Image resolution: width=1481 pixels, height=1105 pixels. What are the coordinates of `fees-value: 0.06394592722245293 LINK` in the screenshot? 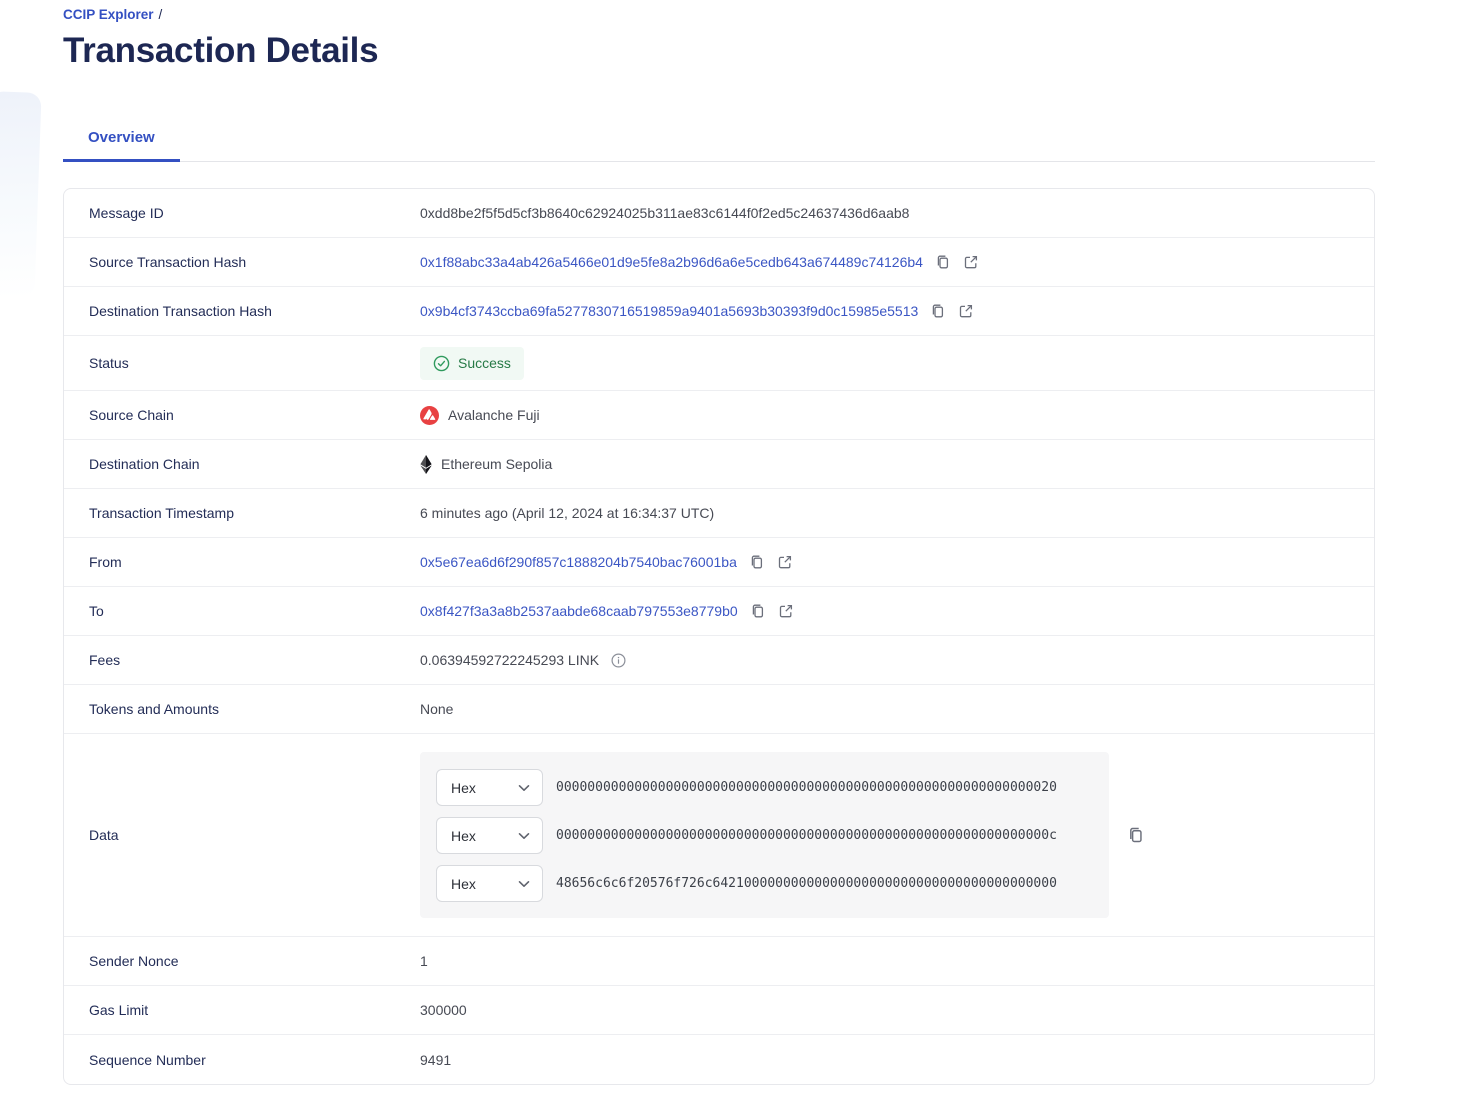 It's located at (510, 660).